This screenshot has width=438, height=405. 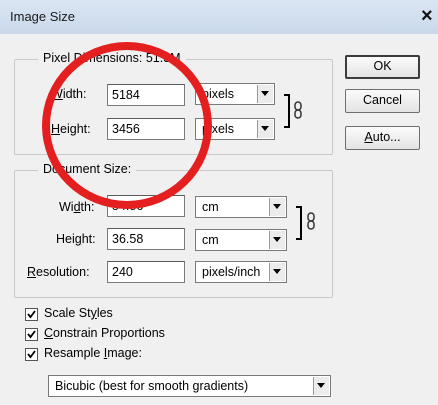 What do you see at coordinates (210, 207) in the screenshot?
I see `doc-width-unit-value: cm` at bounding box center [210, 207].